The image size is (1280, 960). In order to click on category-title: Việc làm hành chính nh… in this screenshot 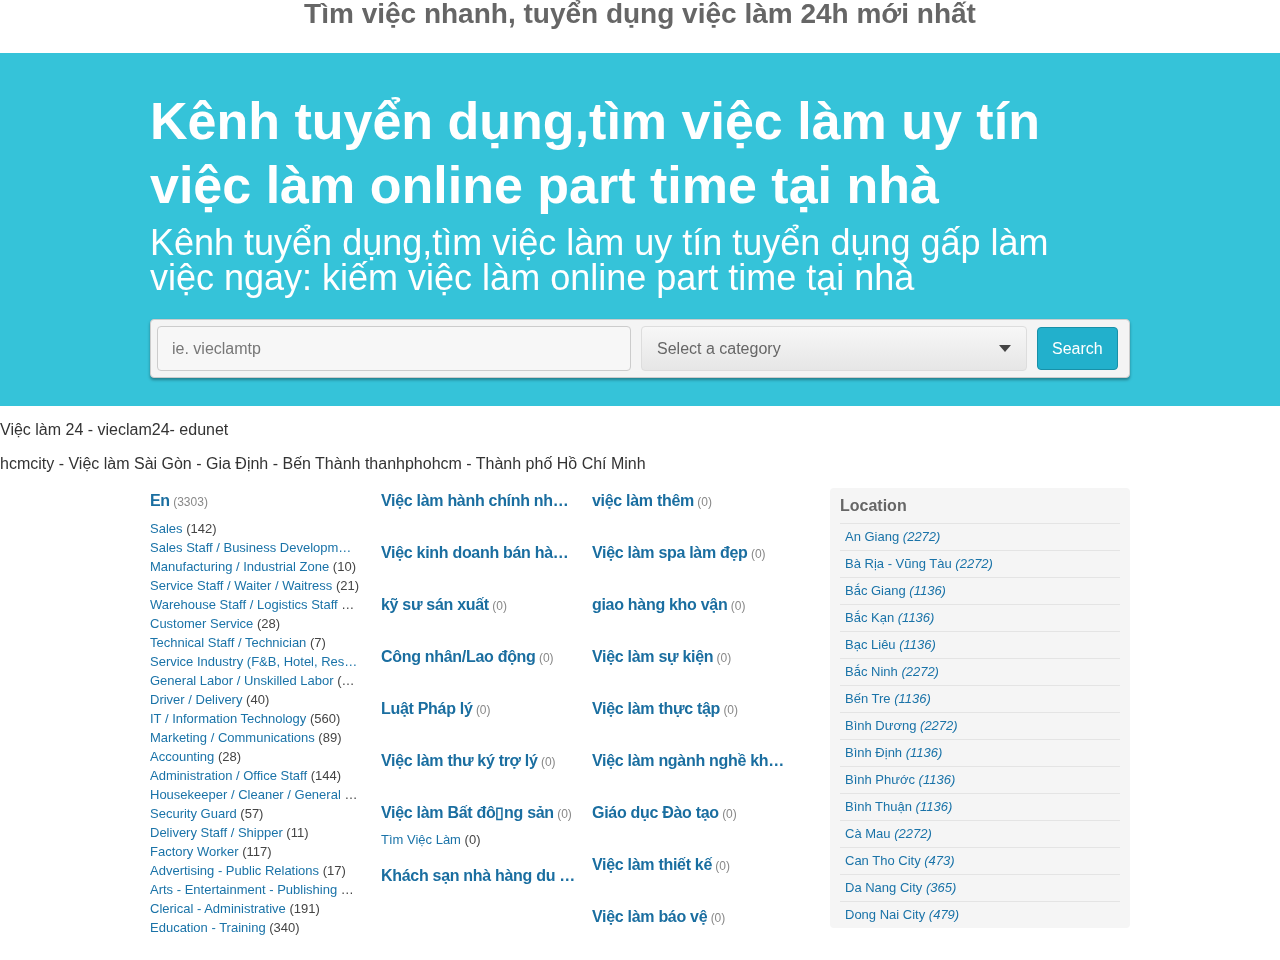, I will do `click(475, 500)`.